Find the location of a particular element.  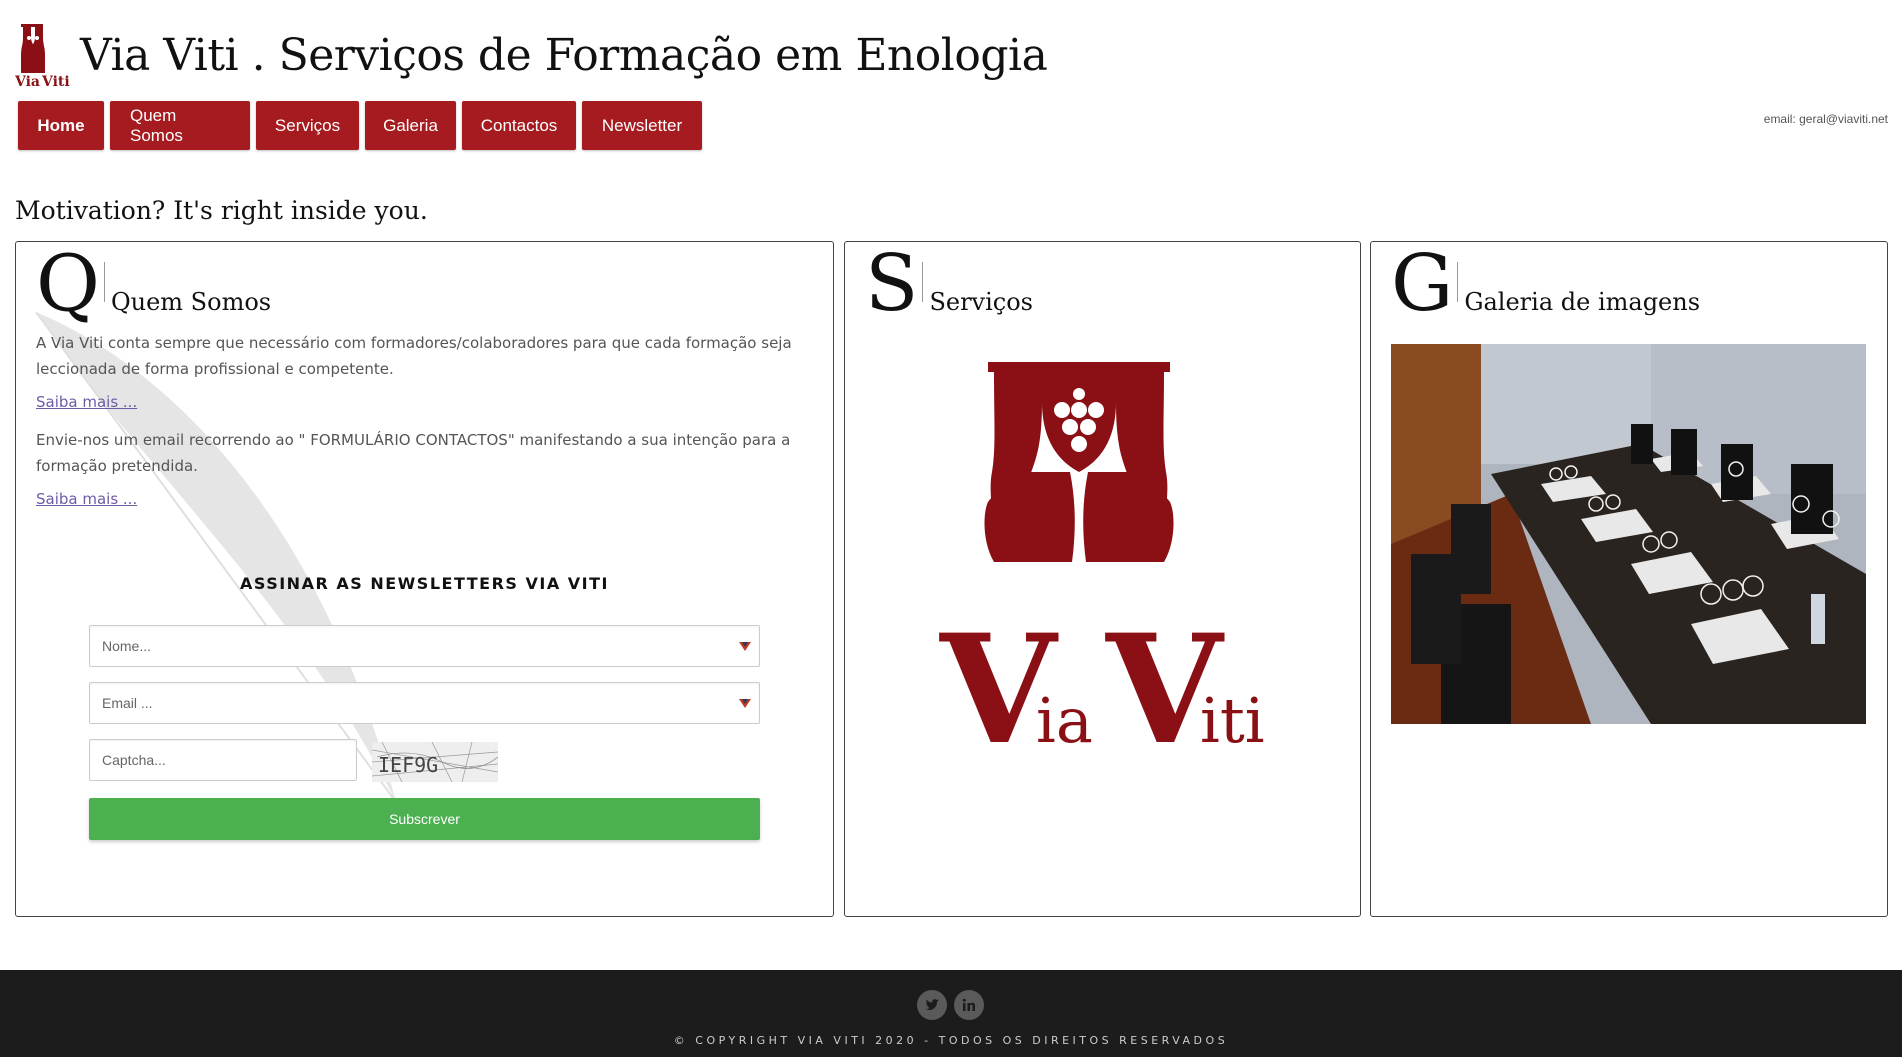

email-input is located at coordinates (424, 703).